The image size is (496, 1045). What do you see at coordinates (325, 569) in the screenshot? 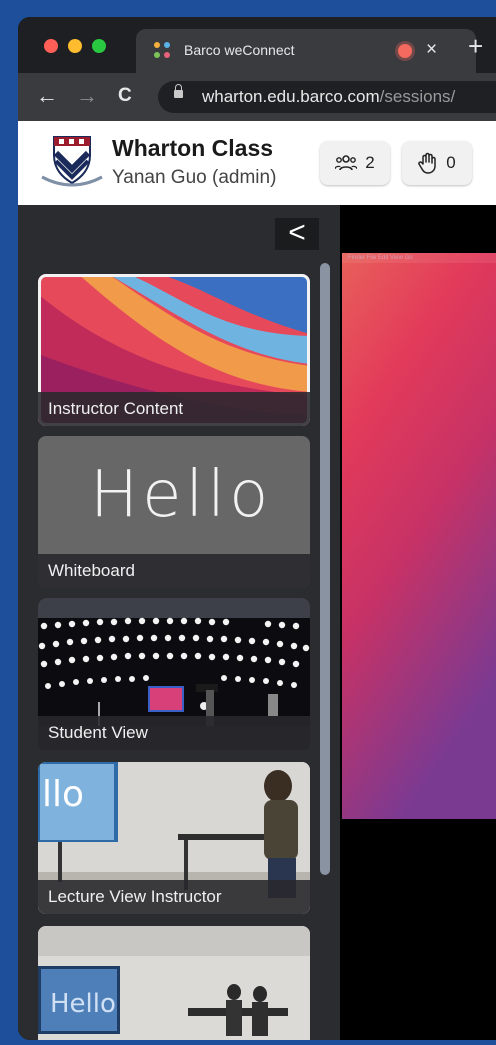
I see `sidebar-scrollbar` at bounding box center [325, 569].